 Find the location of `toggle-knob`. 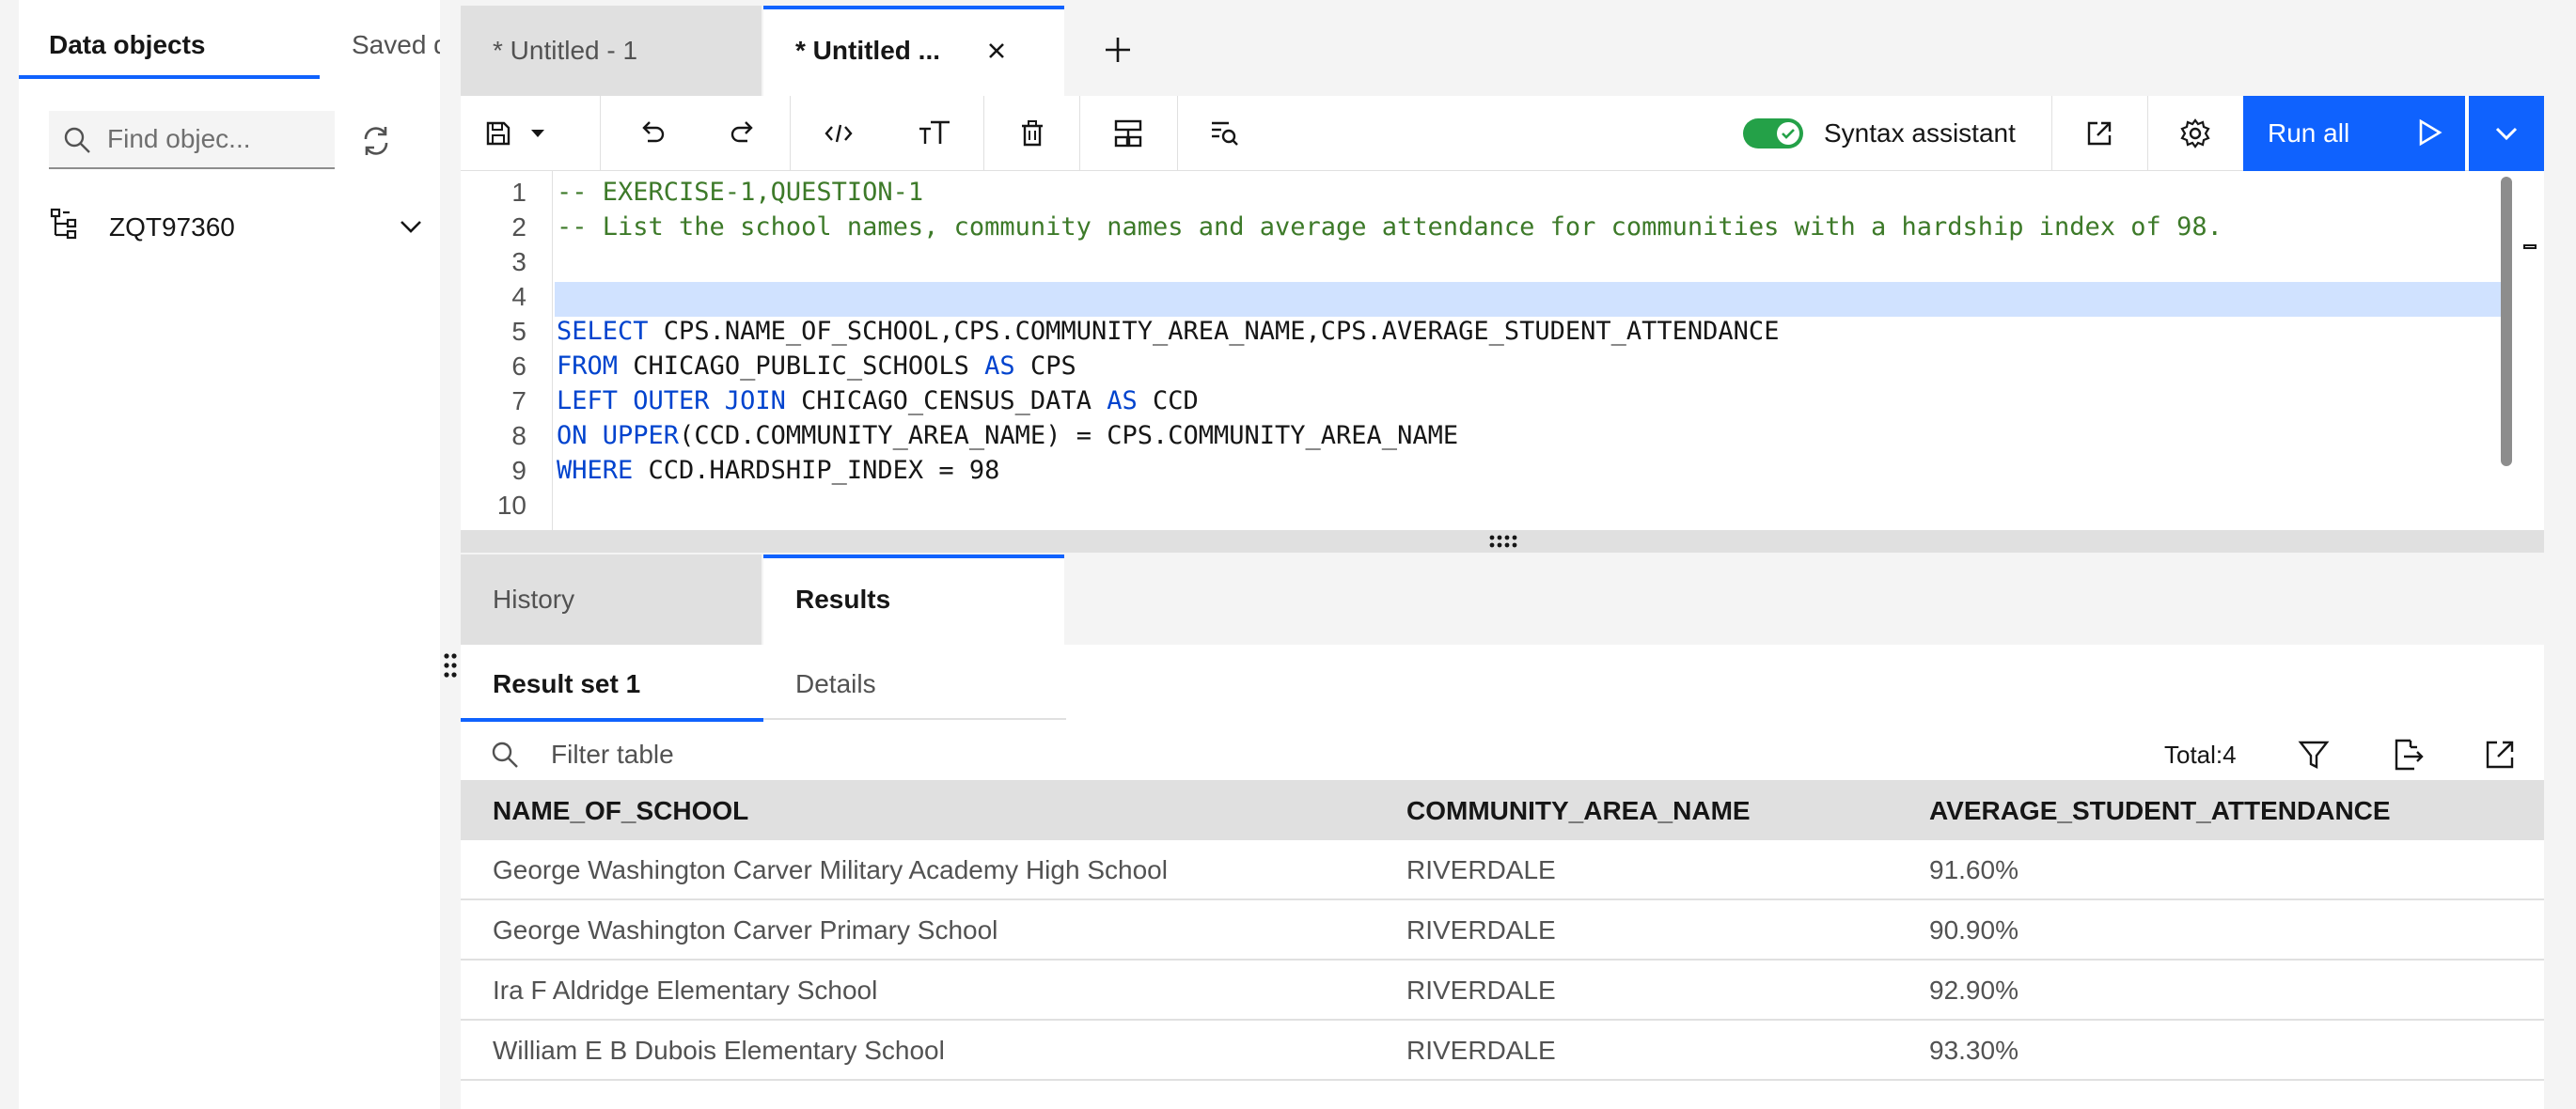

toggle-knob is located at coordinates (1788, 133).